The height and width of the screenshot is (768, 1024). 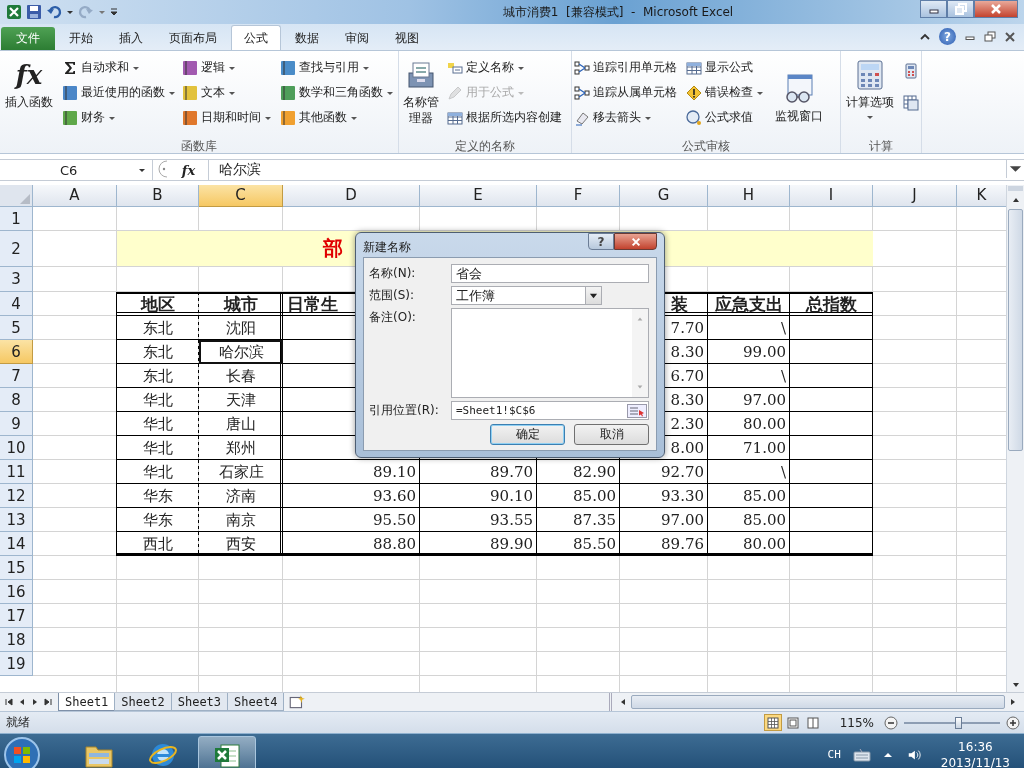 I want to click on insert-sheet-icon, so click(x=297, y=702).